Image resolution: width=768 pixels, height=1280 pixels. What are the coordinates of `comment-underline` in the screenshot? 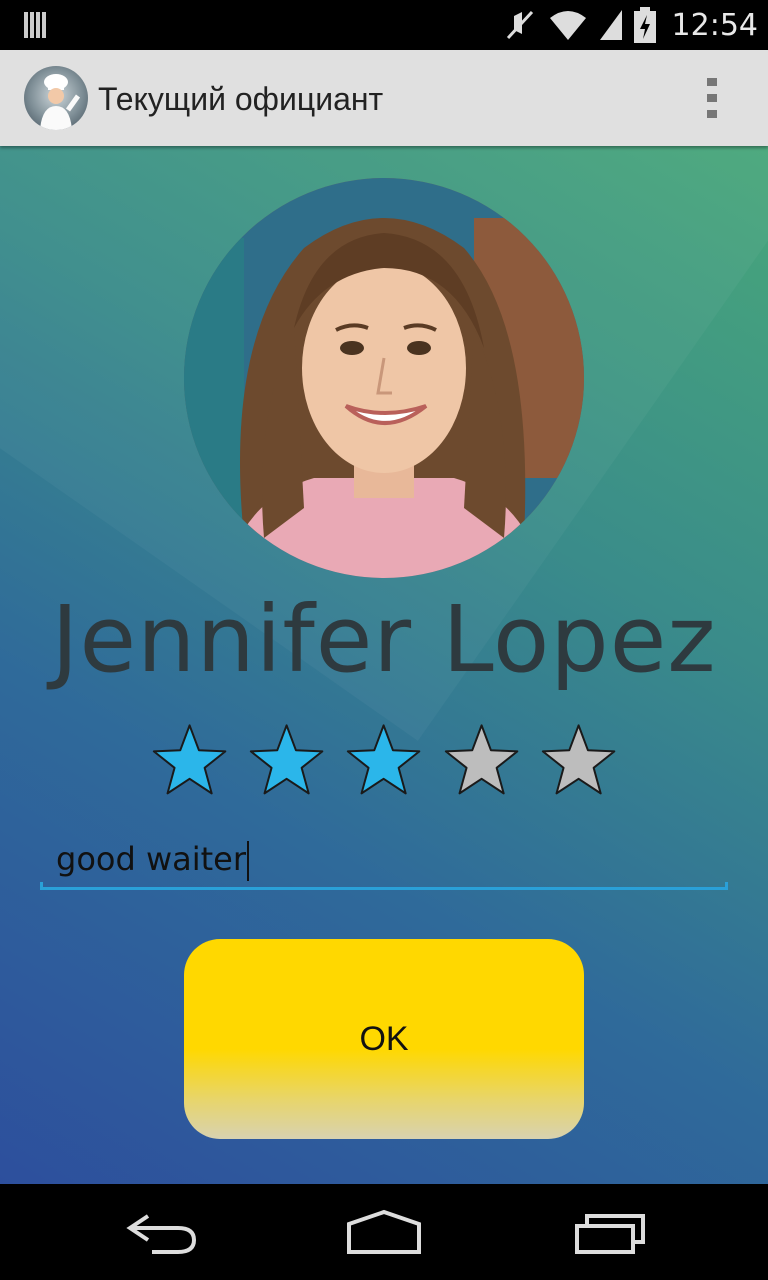 It's located at (384, 886).